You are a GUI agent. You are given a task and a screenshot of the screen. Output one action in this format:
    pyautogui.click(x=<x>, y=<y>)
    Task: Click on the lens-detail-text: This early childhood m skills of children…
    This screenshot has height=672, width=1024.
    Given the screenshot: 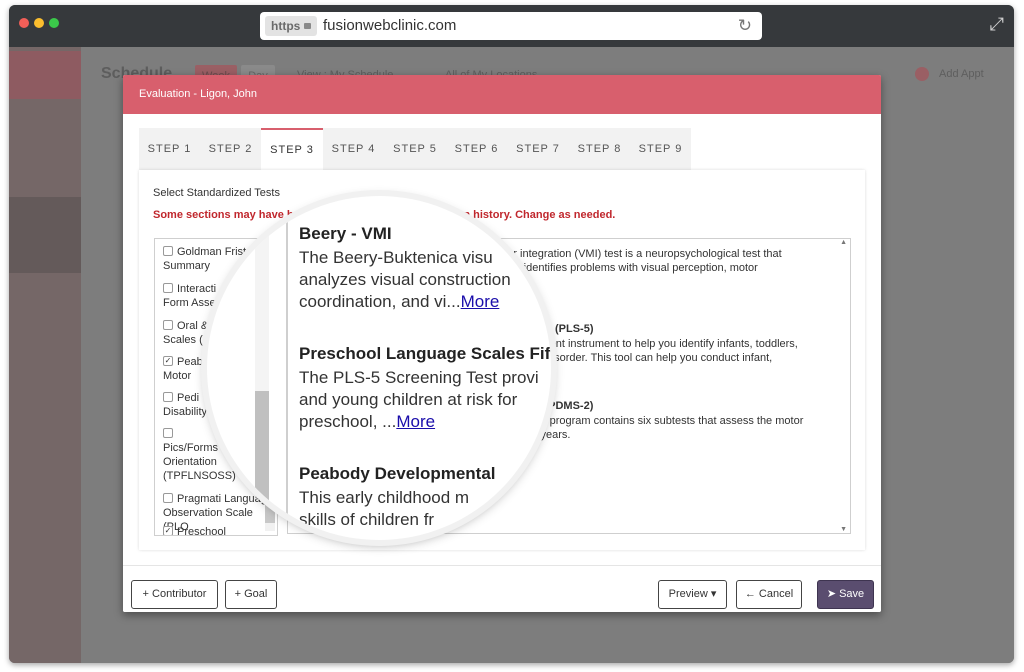 What is the action you would take?
    pyautogui.click(x=425, y=509)
    